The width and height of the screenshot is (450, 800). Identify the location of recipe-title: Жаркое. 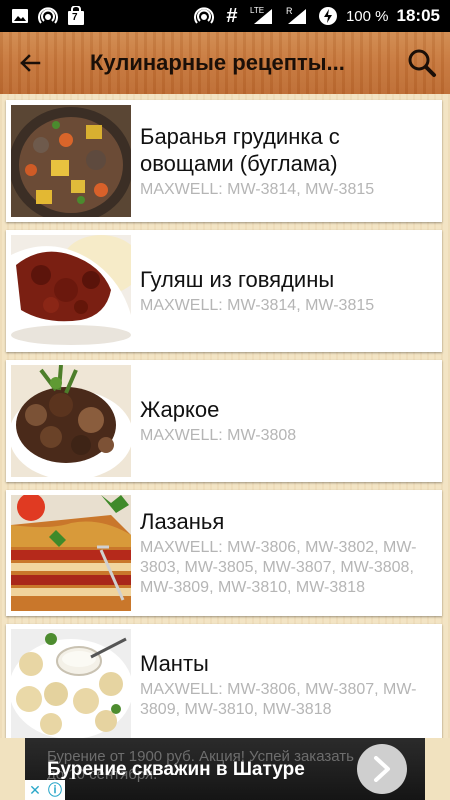
(180, 409).